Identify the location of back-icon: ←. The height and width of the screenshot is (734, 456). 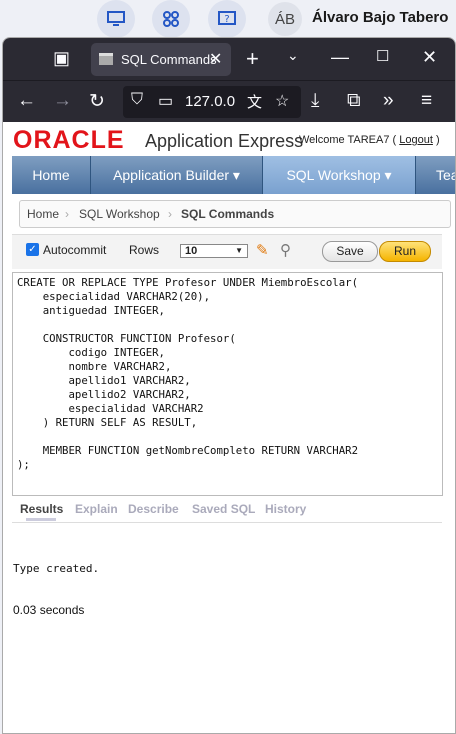
(26, 101).